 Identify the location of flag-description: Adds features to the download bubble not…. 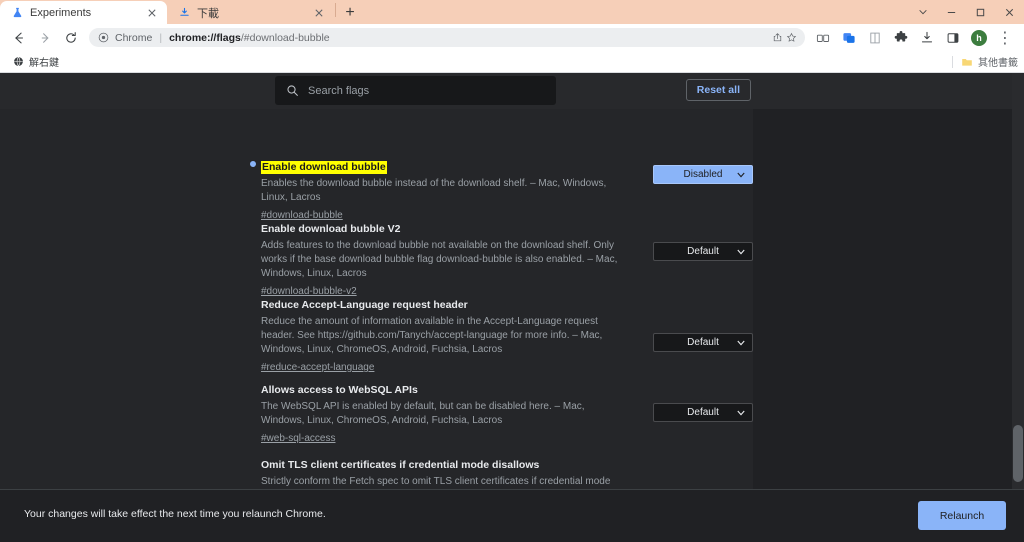
(439, 259).